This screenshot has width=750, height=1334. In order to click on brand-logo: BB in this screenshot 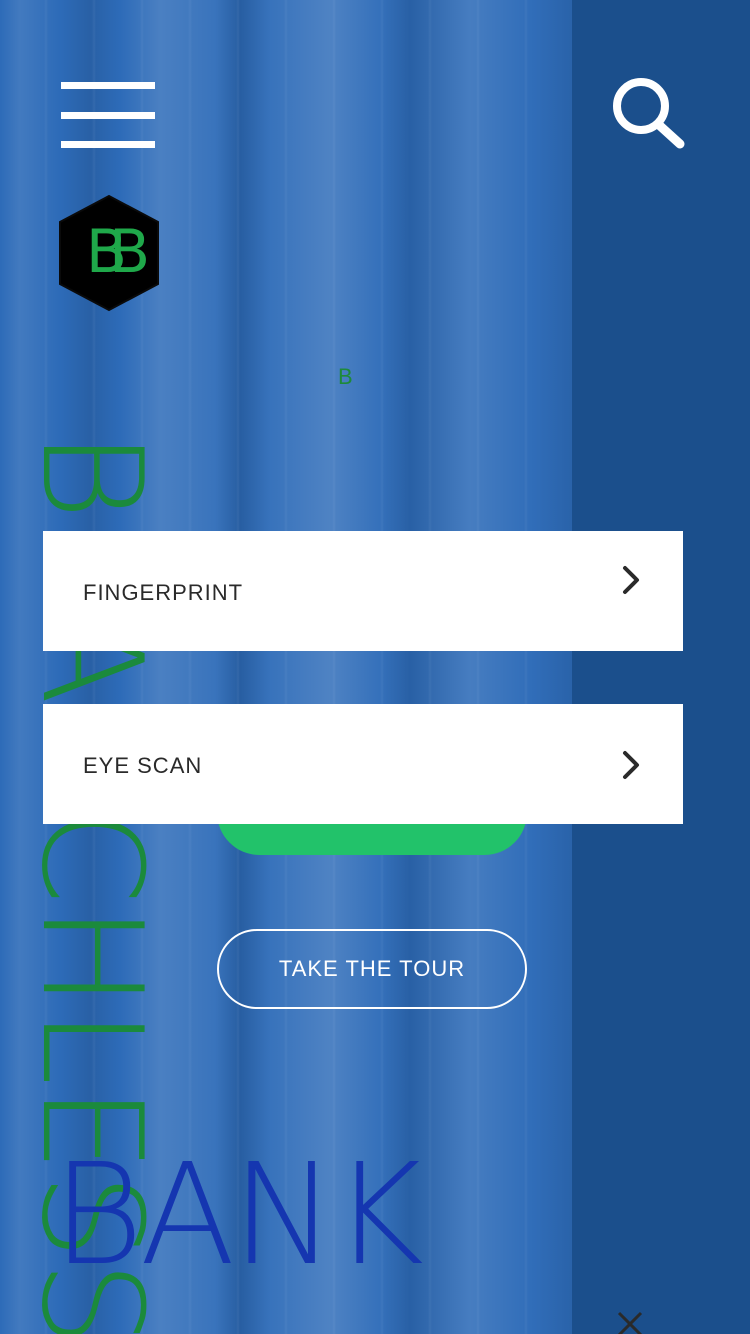, I will do `click(109, 253)`.